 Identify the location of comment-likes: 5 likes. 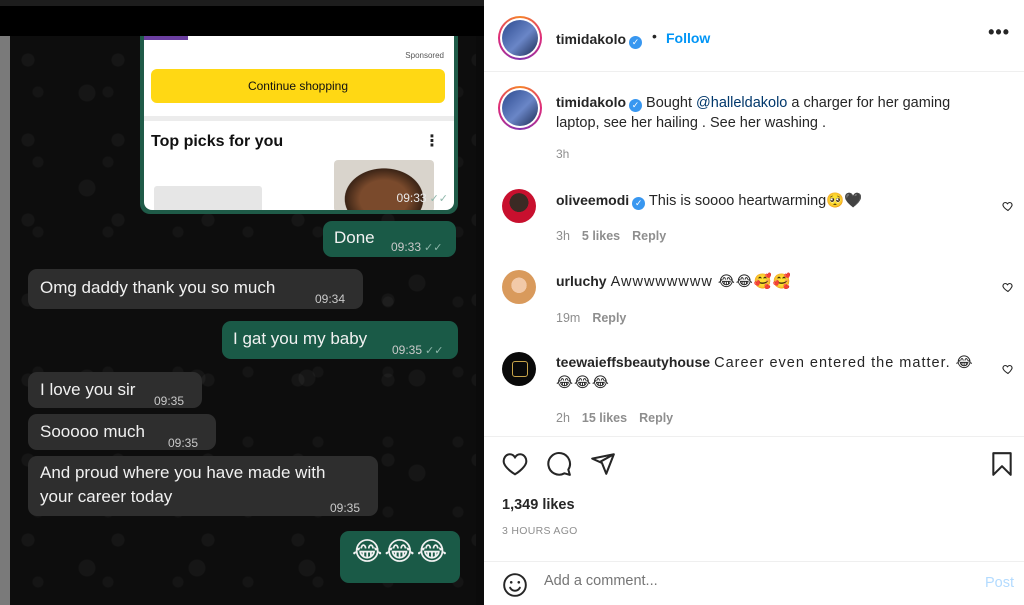
(601, 236).